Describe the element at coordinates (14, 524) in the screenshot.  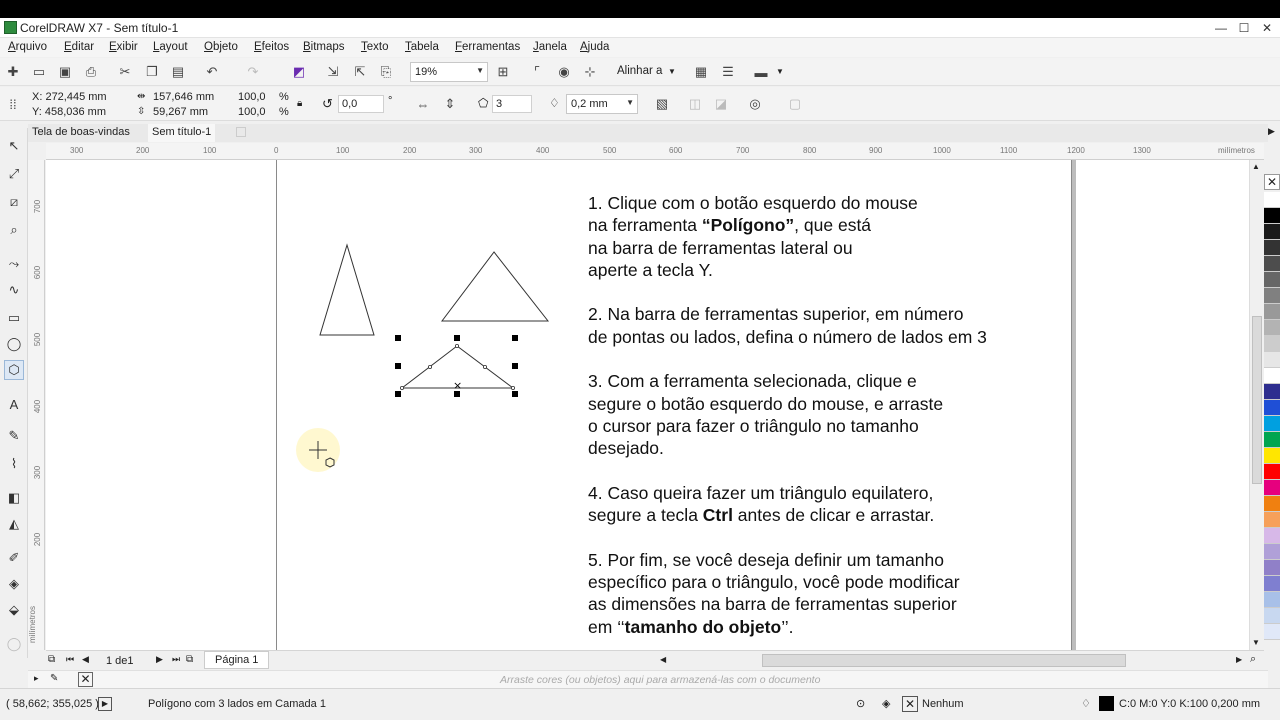
I see `transparency-tool-icon: ◭` at that location.